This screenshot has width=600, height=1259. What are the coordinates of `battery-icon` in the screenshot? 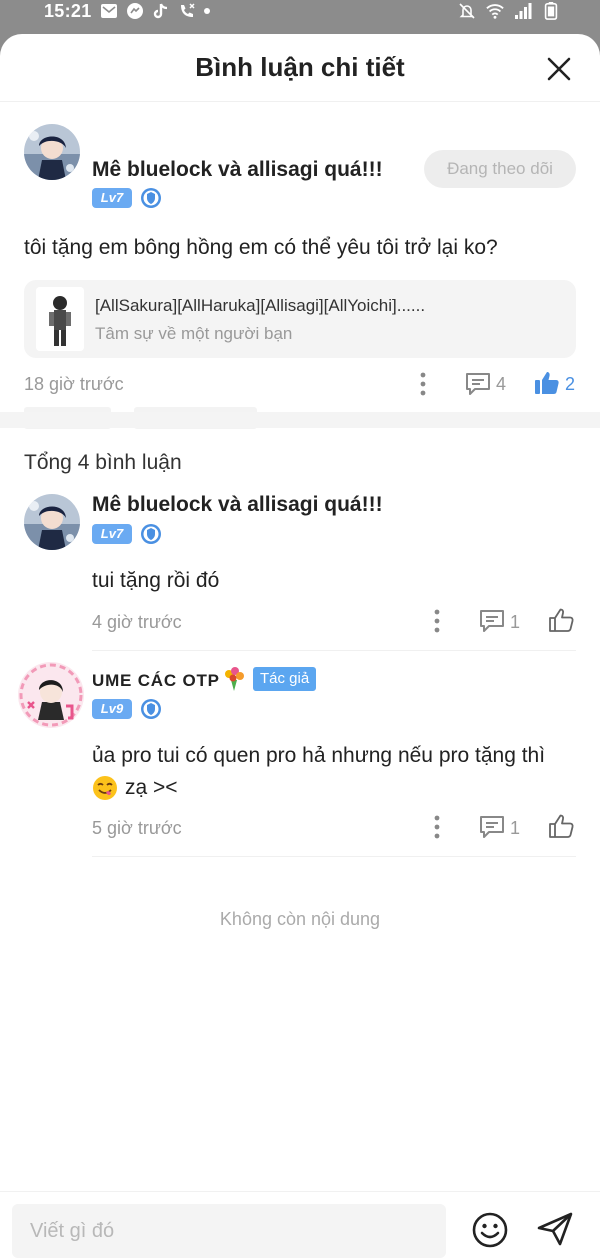 It's located at (551, 11).